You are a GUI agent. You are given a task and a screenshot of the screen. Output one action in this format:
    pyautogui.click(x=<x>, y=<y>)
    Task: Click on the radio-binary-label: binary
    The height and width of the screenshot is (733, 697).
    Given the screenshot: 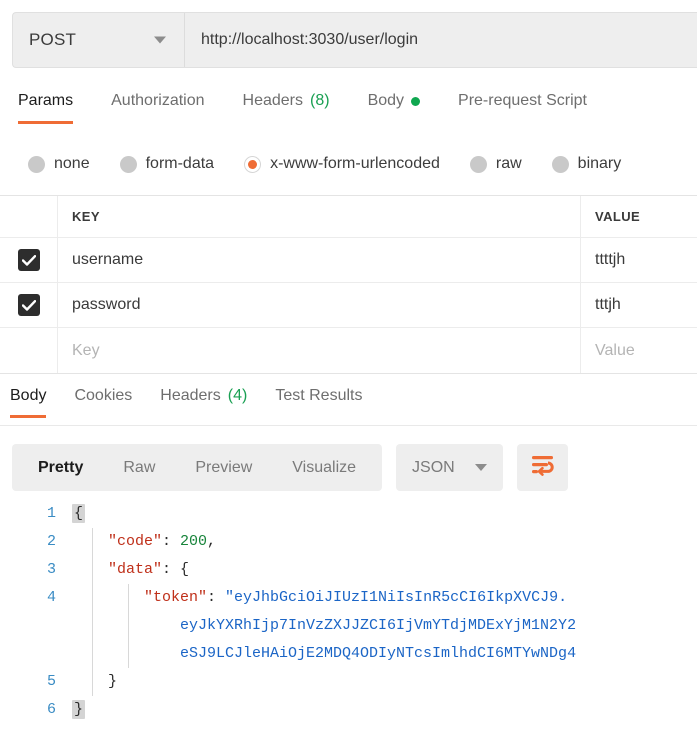 What is the action you would take?
    pyautogui.click(x=599, y=163)
    